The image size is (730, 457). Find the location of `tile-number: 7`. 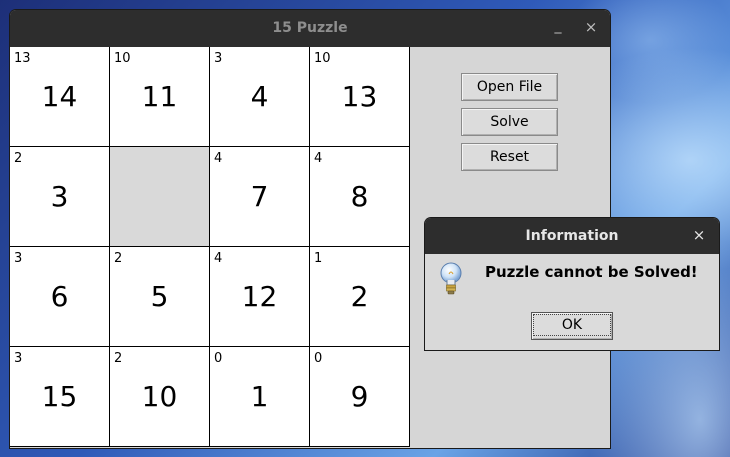

tile-number: 7 is located at coordinates (259, 196).